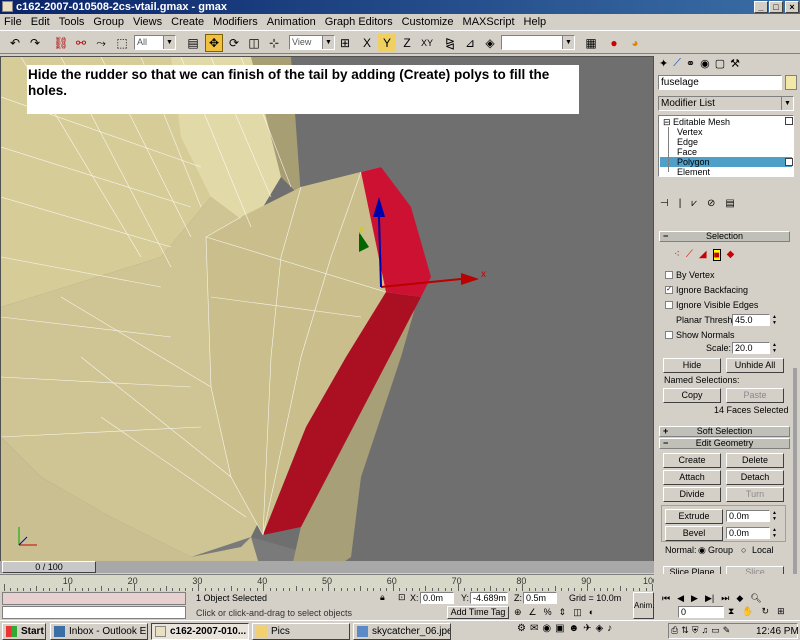 This screenshot has width=800, height=640. I want to click on degrade-override-icon: ◐, so click(591, 613).